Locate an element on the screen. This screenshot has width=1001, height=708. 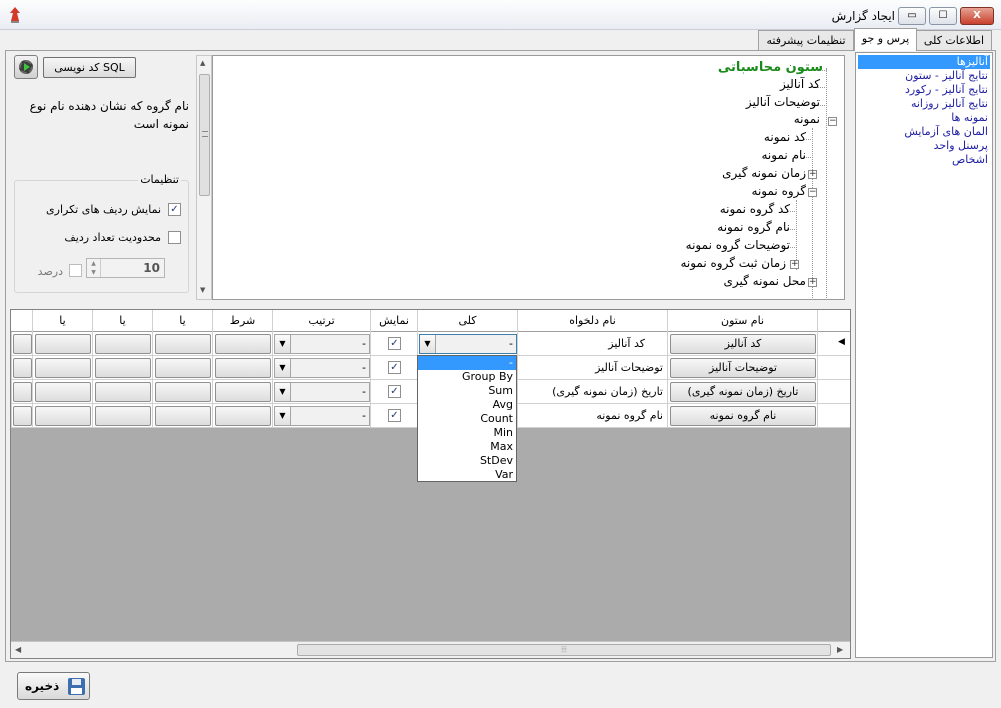
cell-alias: تاریخ (زمان نمونه گیری) is located at coordinates (592, 392).